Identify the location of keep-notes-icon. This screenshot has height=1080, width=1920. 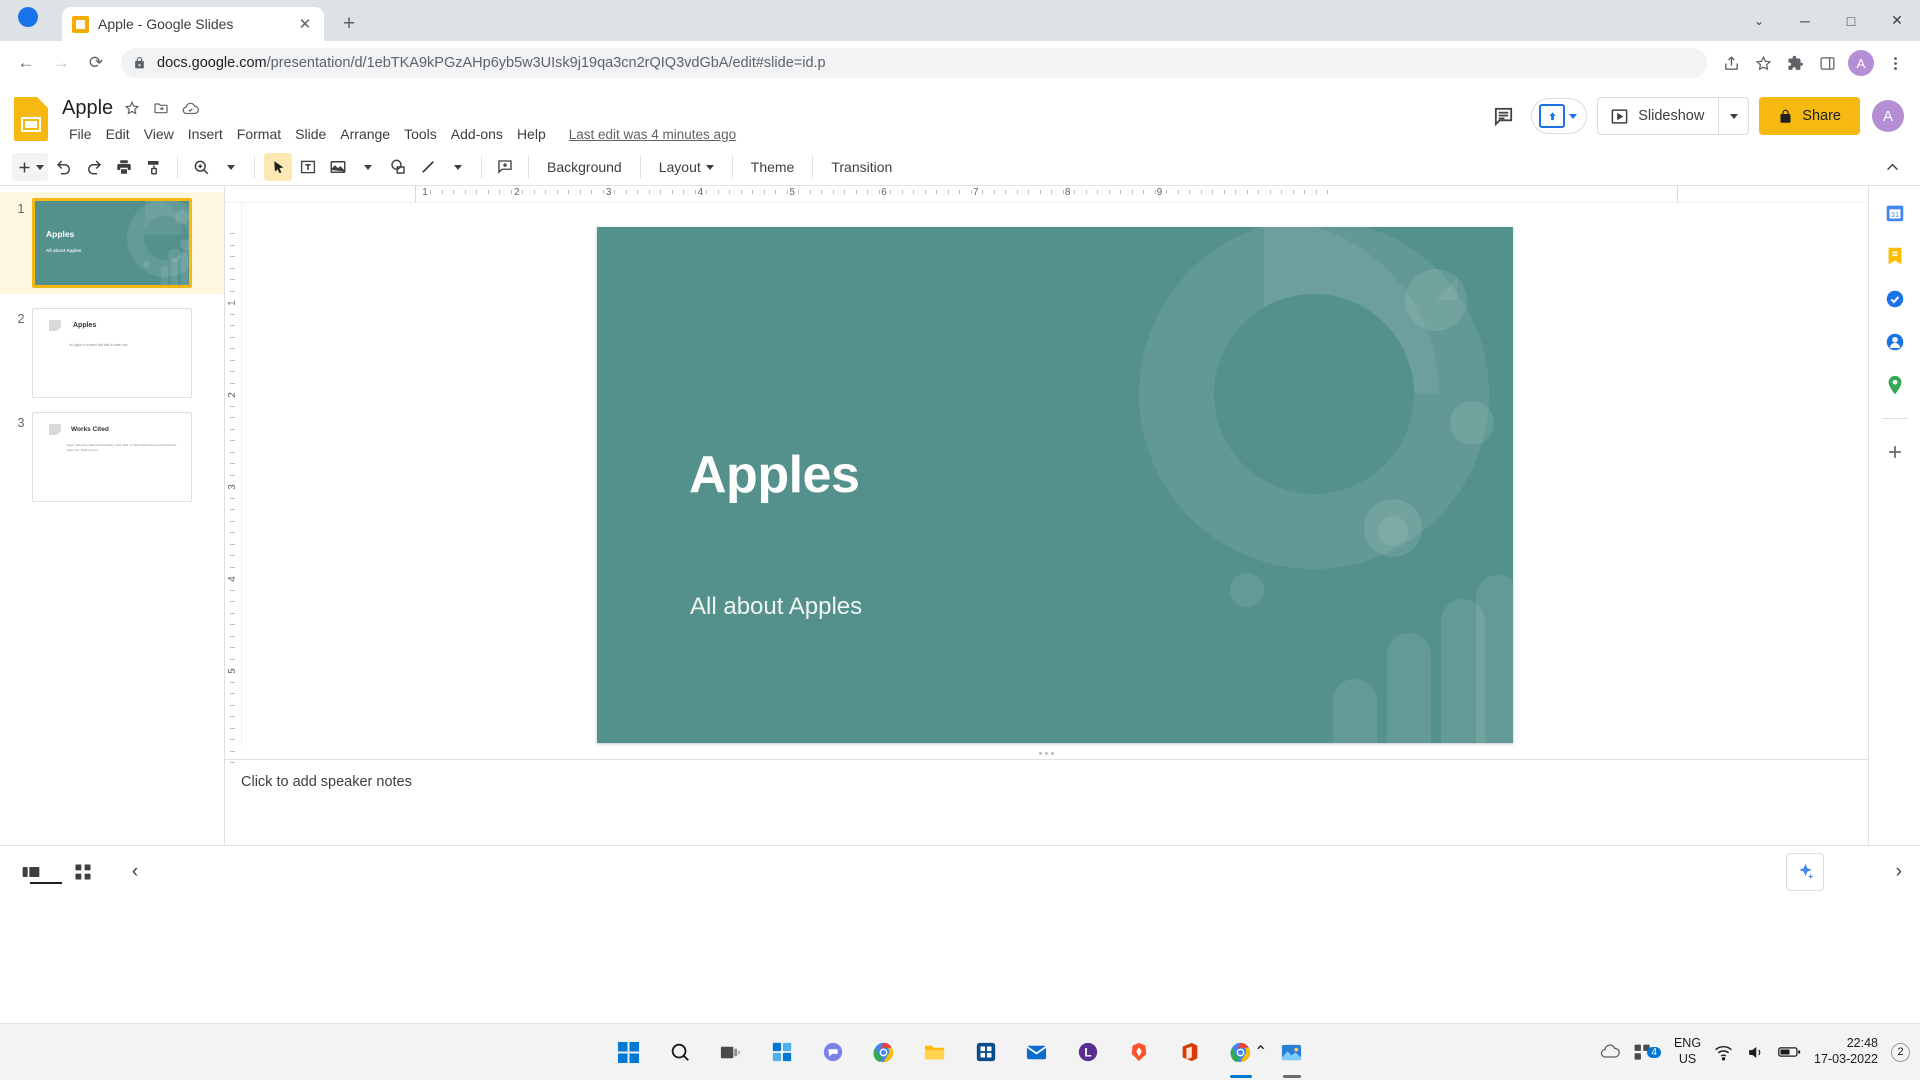
(1895, 256).